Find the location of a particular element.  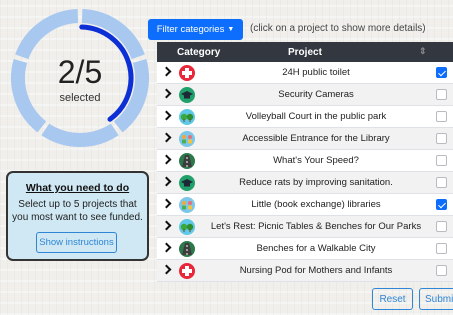

project-name: Security Cameras is located at coordinates (316, 94).